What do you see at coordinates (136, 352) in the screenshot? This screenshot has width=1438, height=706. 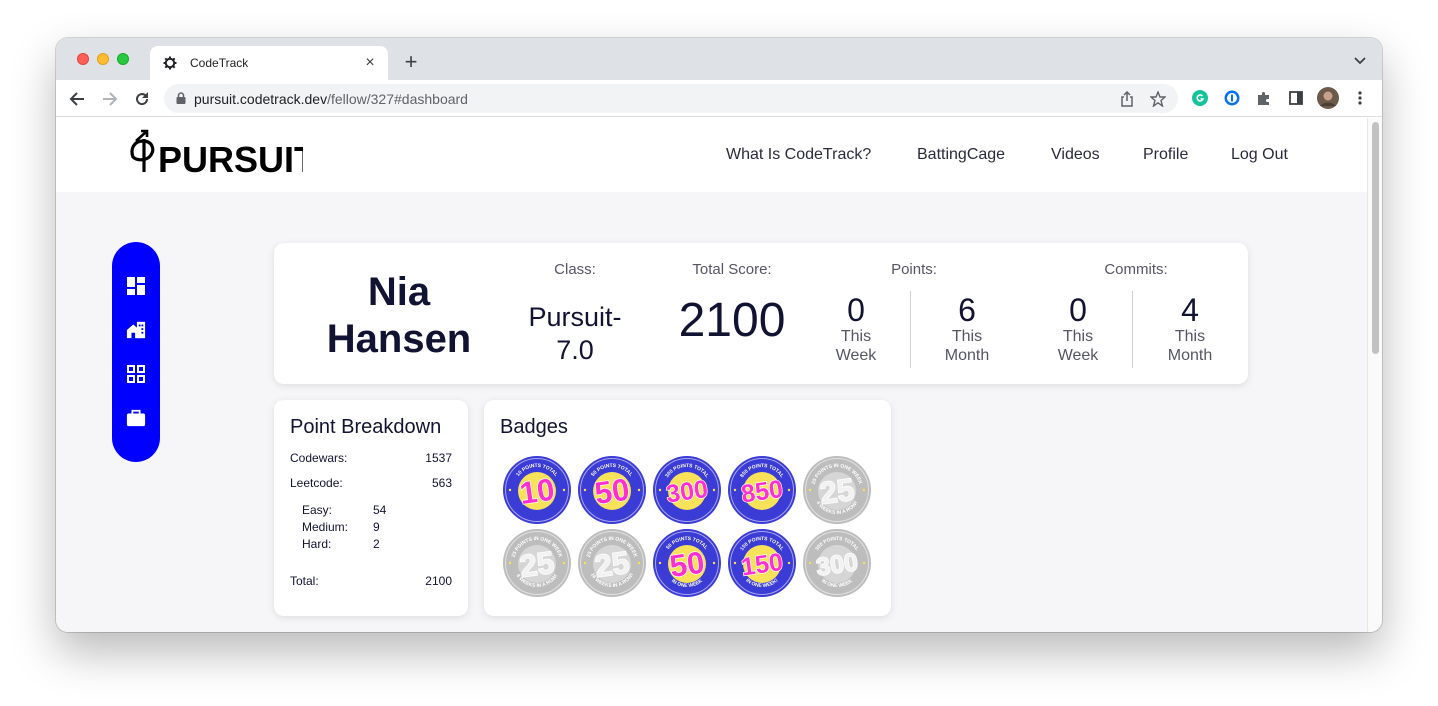 I see `sidebar` at bounding box center [136, 352].